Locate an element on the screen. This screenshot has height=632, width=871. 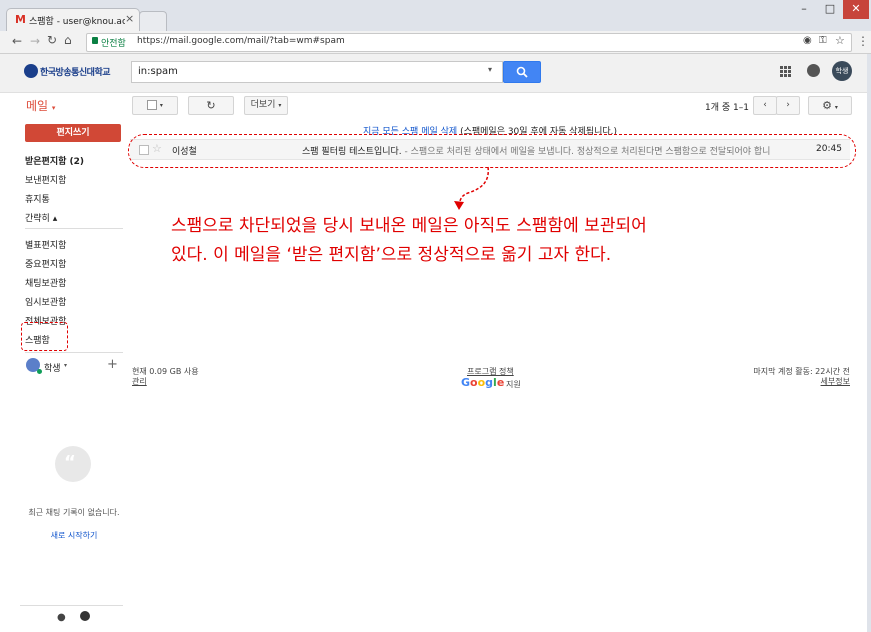
more-button: 더보기 ▾ is located at coordinates (266, 105).